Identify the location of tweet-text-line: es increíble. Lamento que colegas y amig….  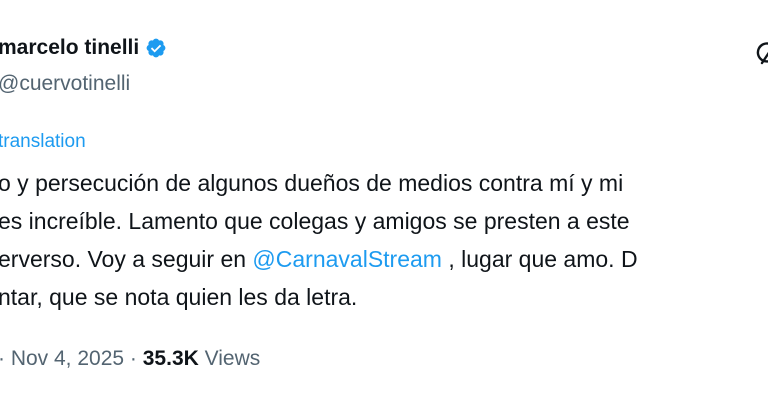
(315, 221).